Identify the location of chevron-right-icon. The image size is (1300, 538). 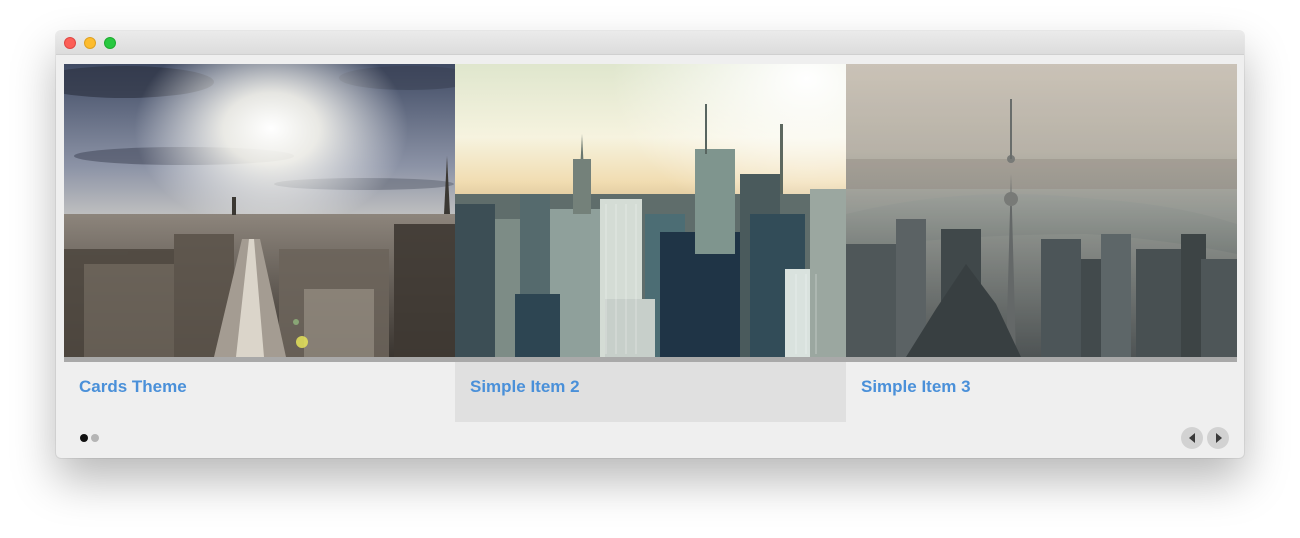
(1219, 438).